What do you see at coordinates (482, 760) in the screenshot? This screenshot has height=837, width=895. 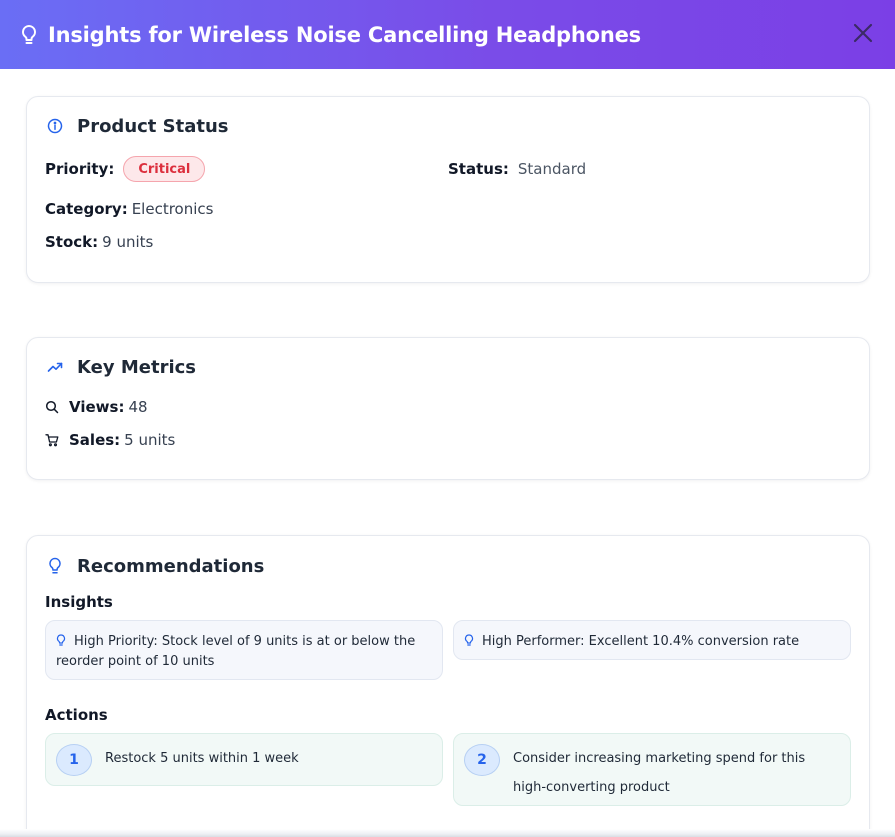 I see `action-number: 2` at bounding box center [482, 760].